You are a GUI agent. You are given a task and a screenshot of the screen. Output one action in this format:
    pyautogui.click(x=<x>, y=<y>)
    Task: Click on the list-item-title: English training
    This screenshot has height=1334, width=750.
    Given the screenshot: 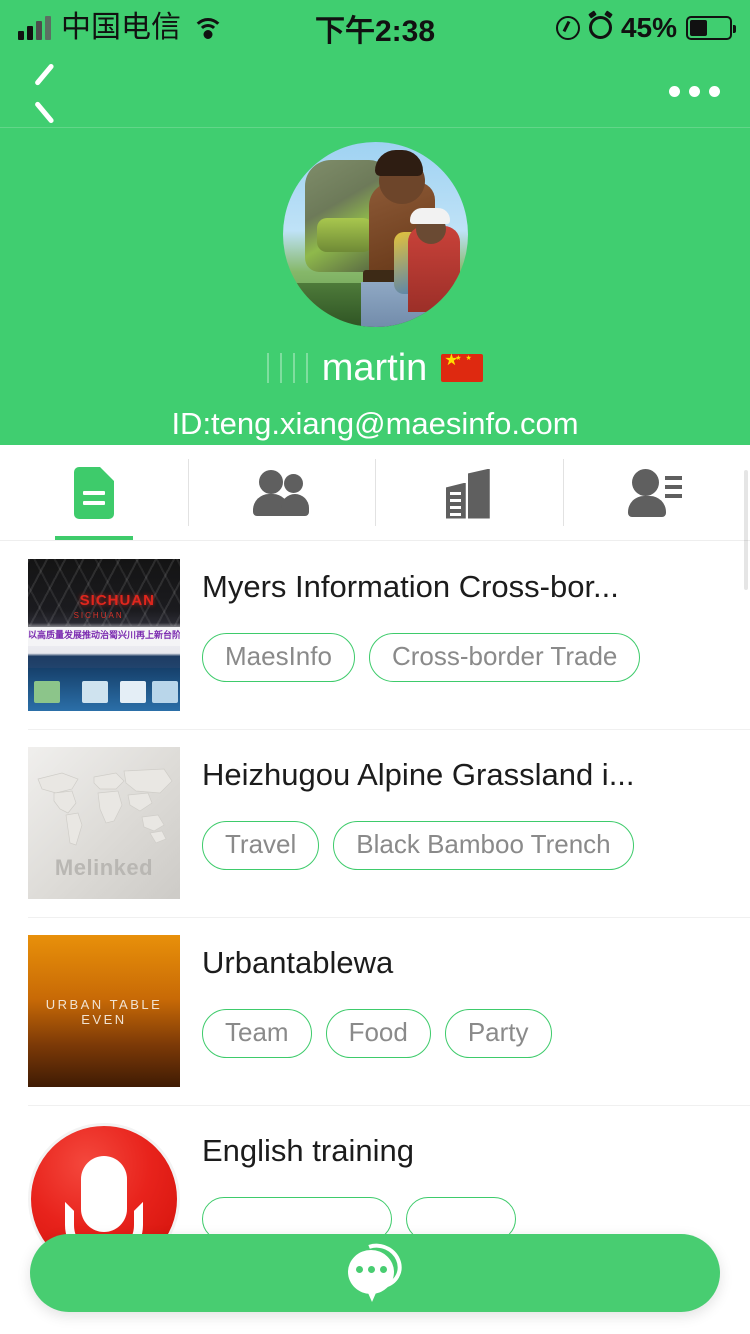 What is the action you would take?
    pyautogui.click(x=308, y=1150)
    